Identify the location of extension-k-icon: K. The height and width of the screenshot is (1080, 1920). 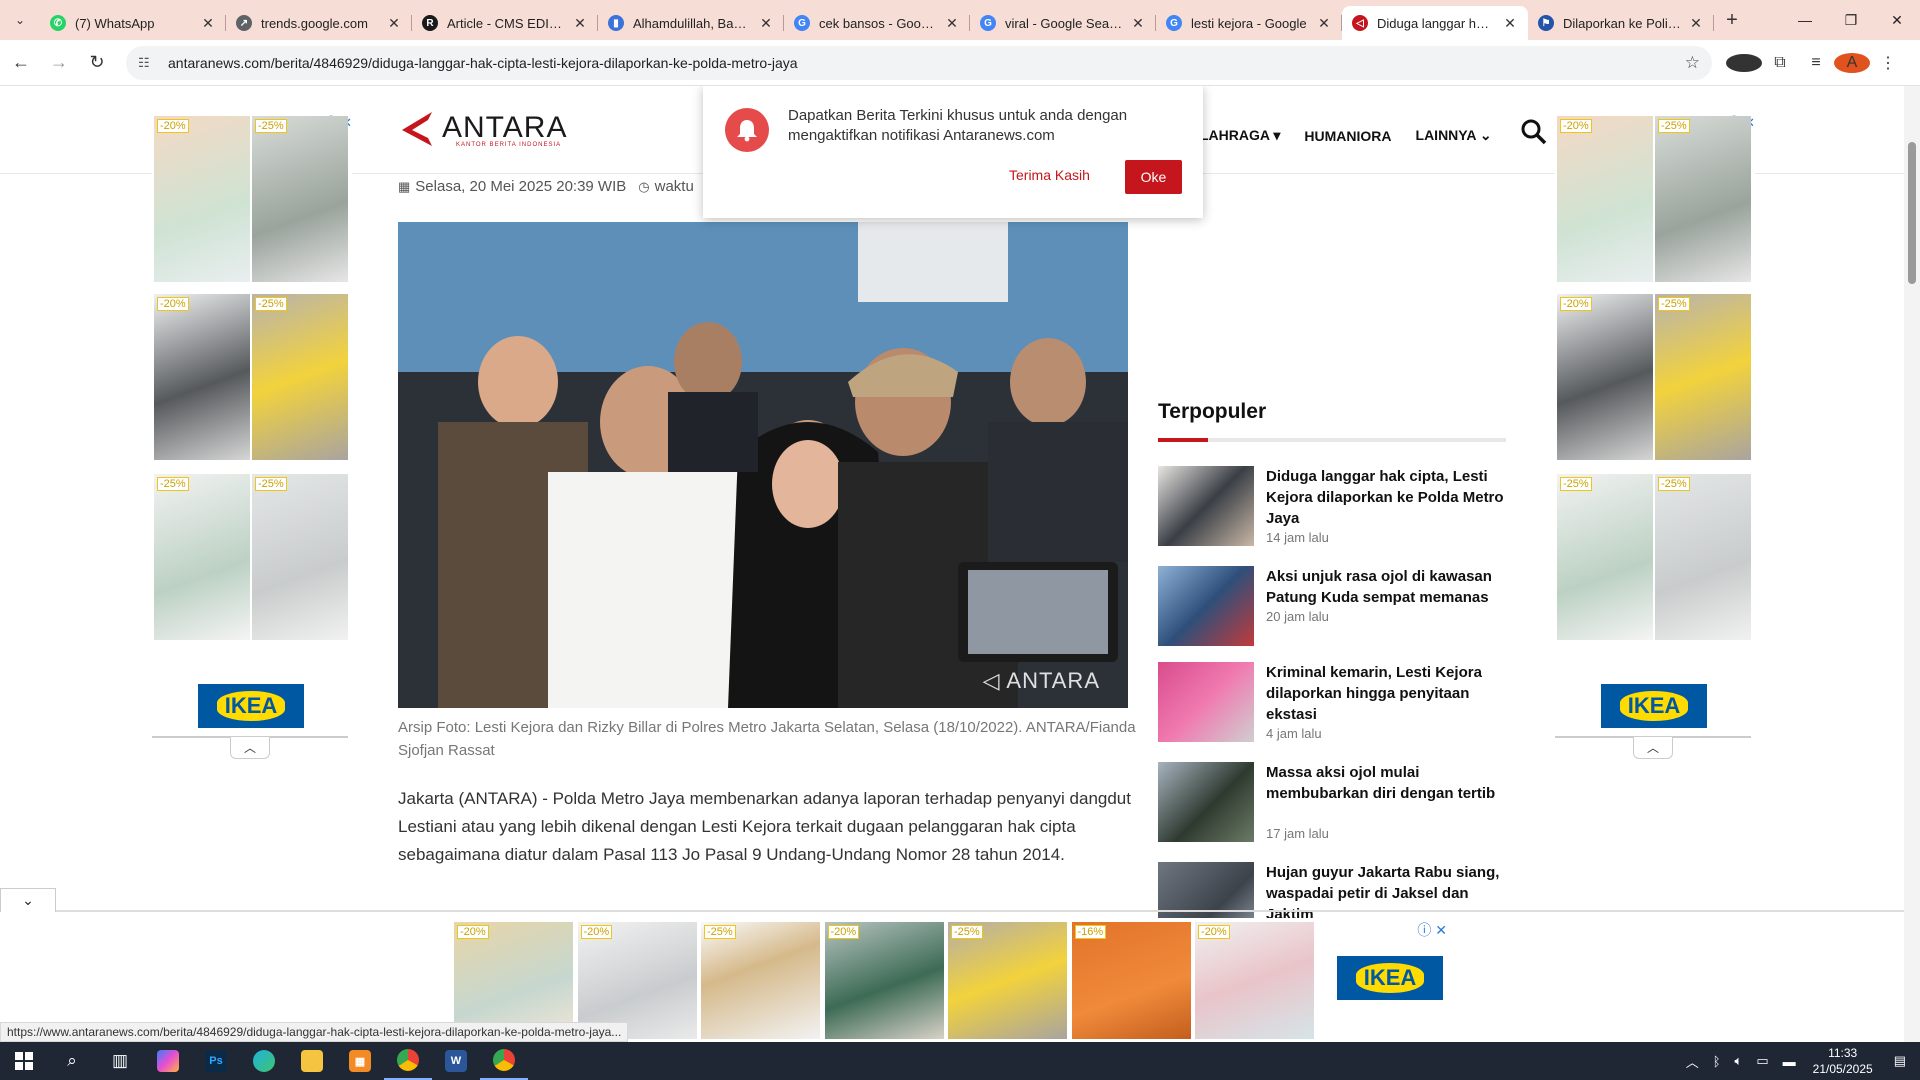
(1744, 62).